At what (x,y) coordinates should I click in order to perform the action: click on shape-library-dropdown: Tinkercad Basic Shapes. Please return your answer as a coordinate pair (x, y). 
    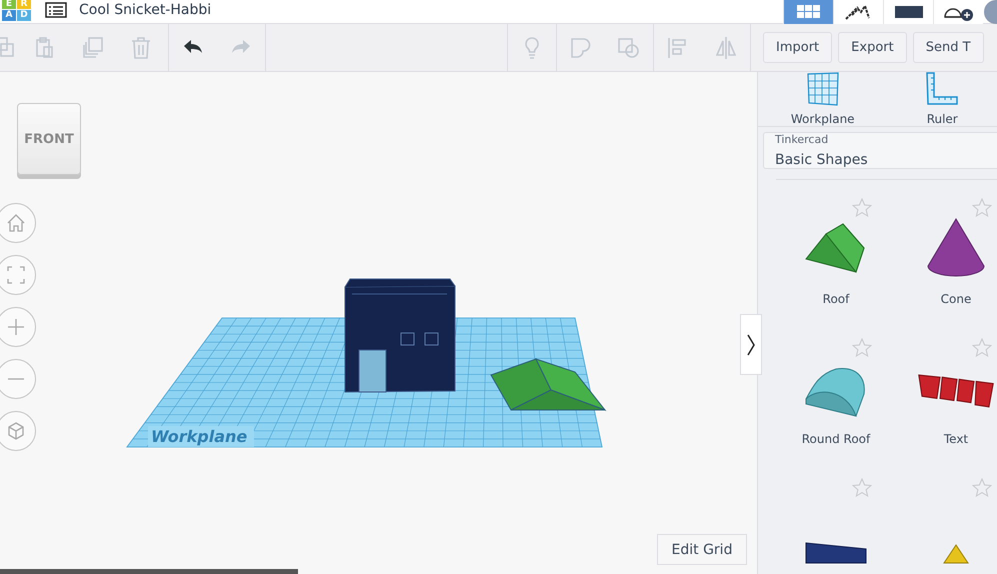
    Looking at the image, I should click on (880, 150).